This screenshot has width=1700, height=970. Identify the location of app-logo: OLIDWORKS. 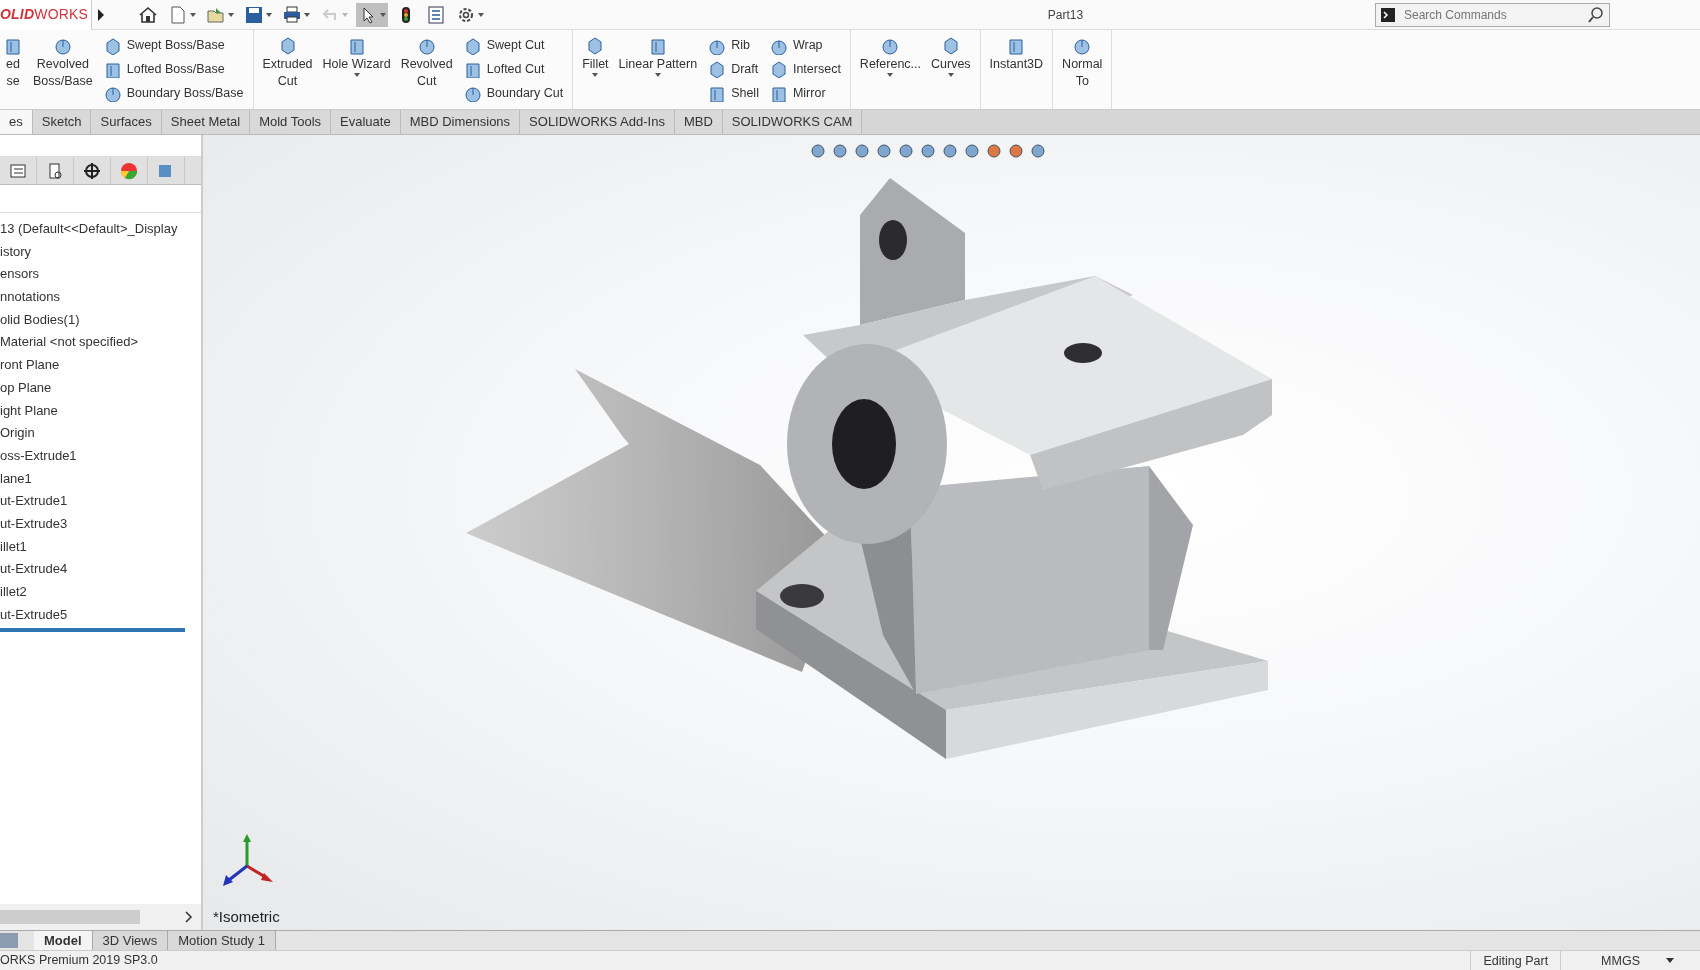
(46, 15).